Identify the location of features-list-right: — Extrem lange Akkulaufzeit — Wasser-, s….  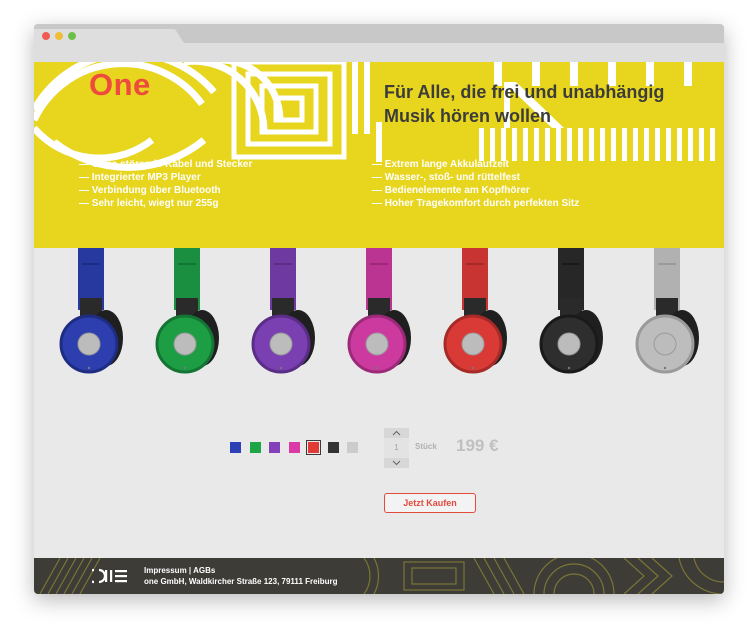
(475, 184).